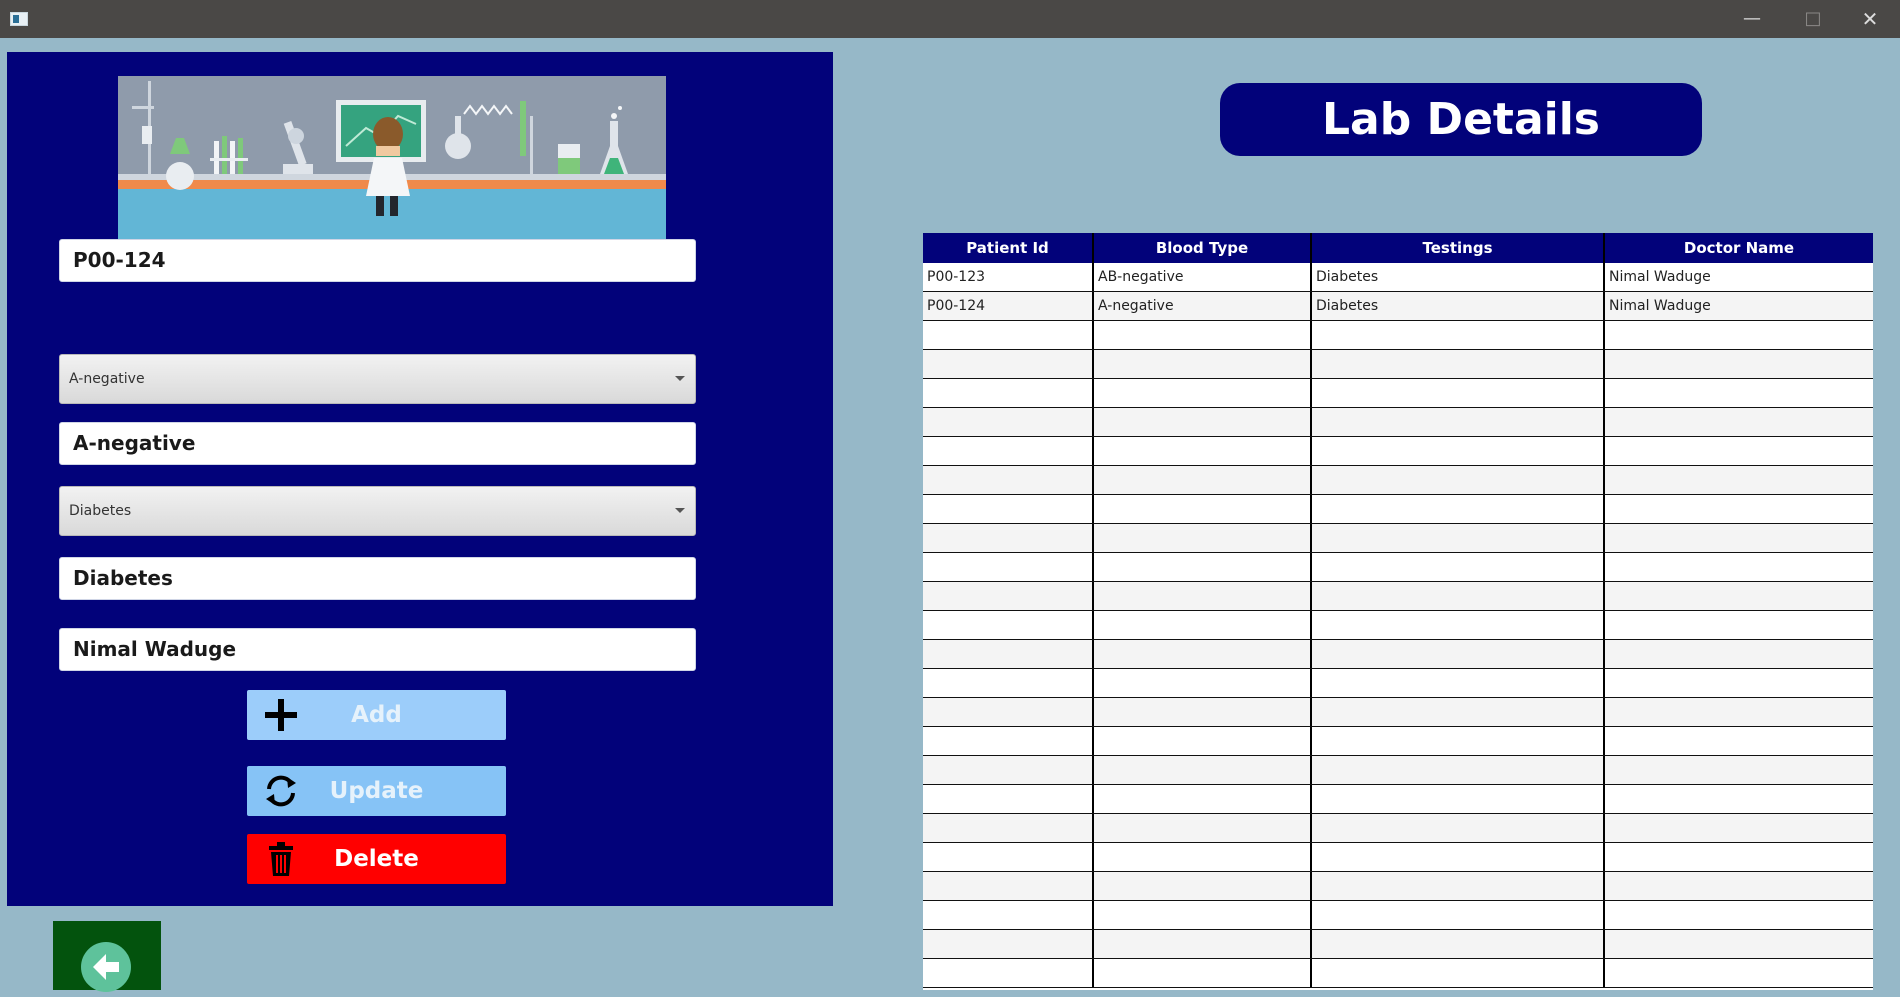 This screenshot has height=997, width=1900. I want to click on plus-icon, so click(281, 715).